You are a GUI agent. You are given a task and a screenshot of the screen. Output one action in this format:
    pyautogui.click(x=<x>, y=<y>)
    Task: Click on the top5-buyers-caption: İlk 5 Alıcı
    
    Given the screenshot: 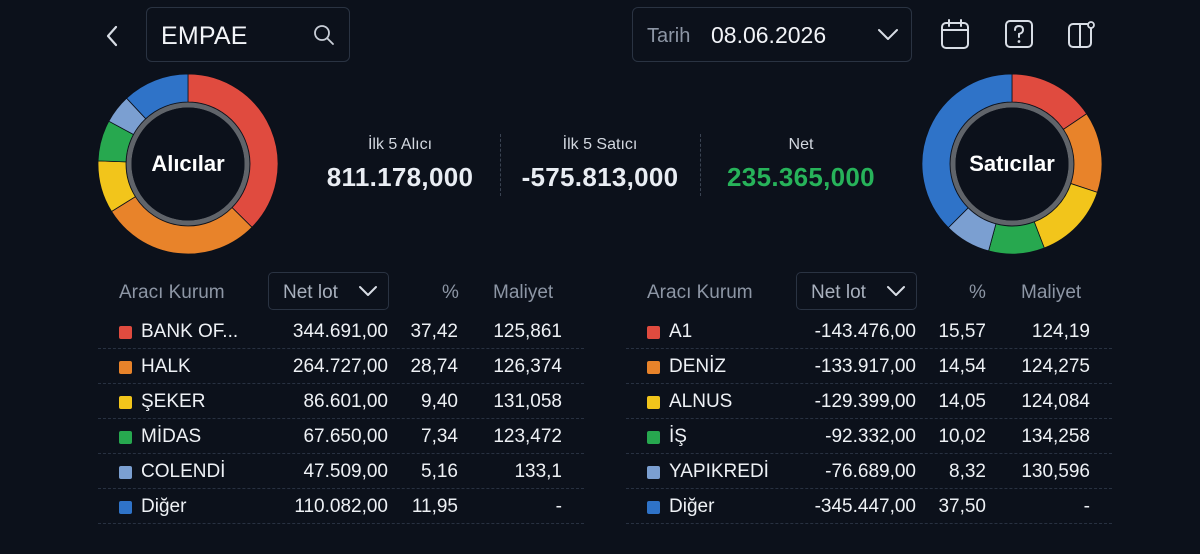 What is the action you would take?
    pyautogui.click(x=400, y=144)
    